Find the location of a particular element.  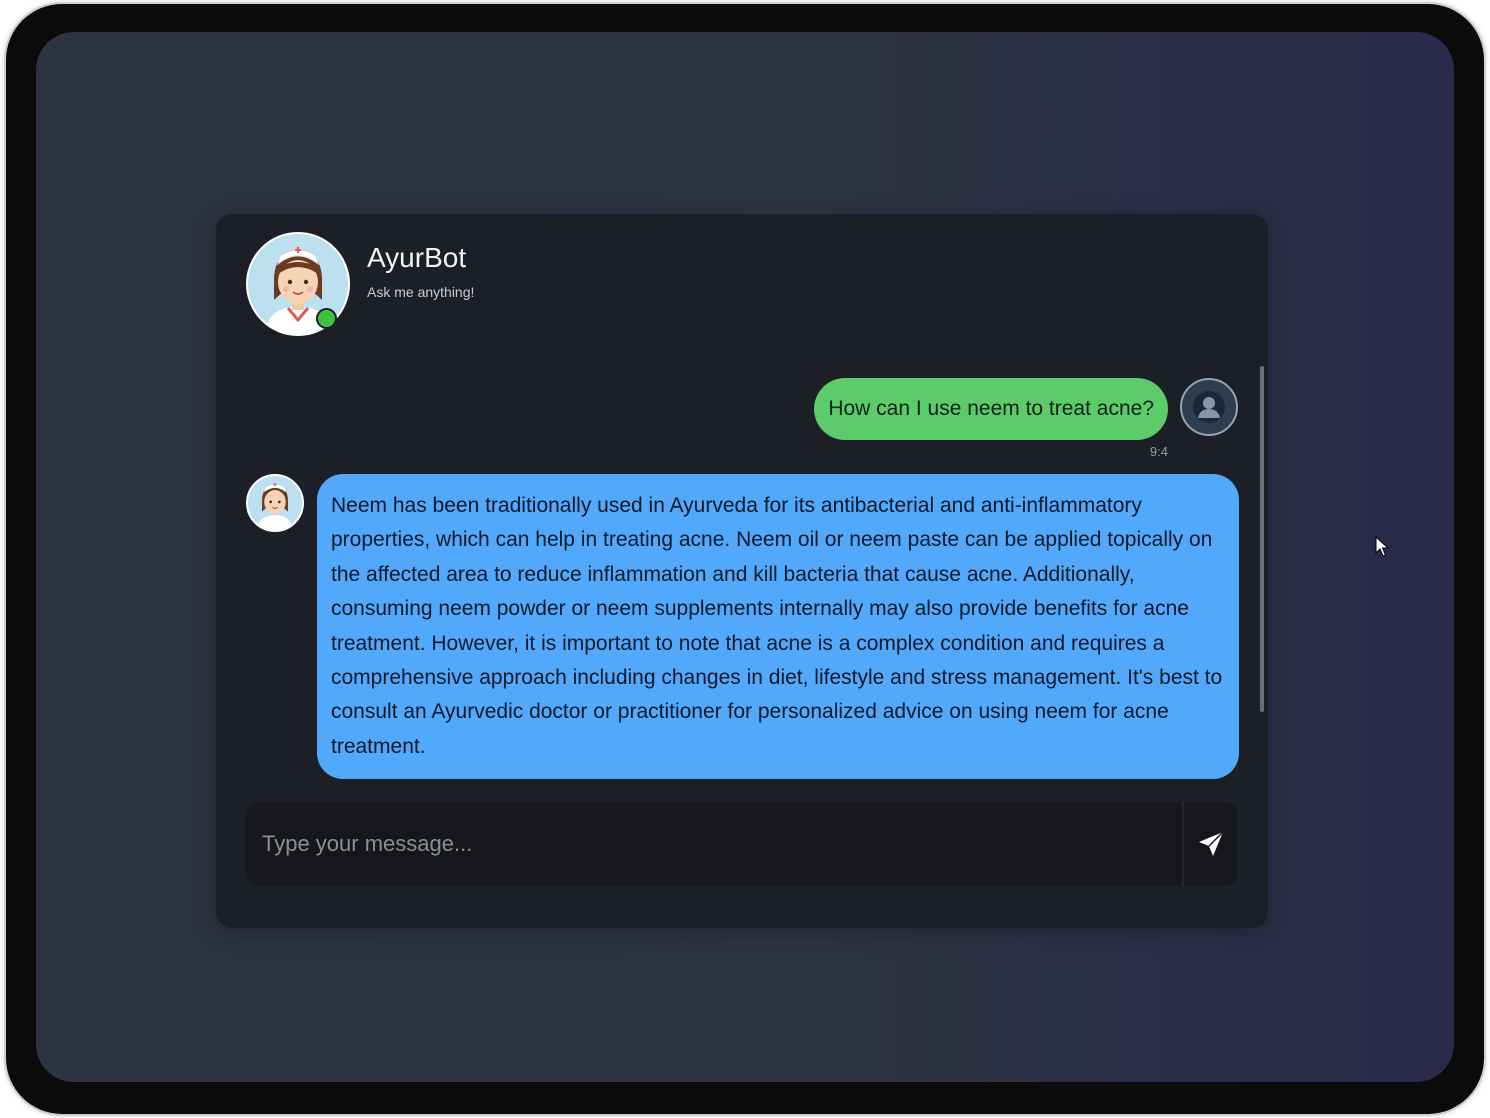

message-input is located at coordinates (714, 844).